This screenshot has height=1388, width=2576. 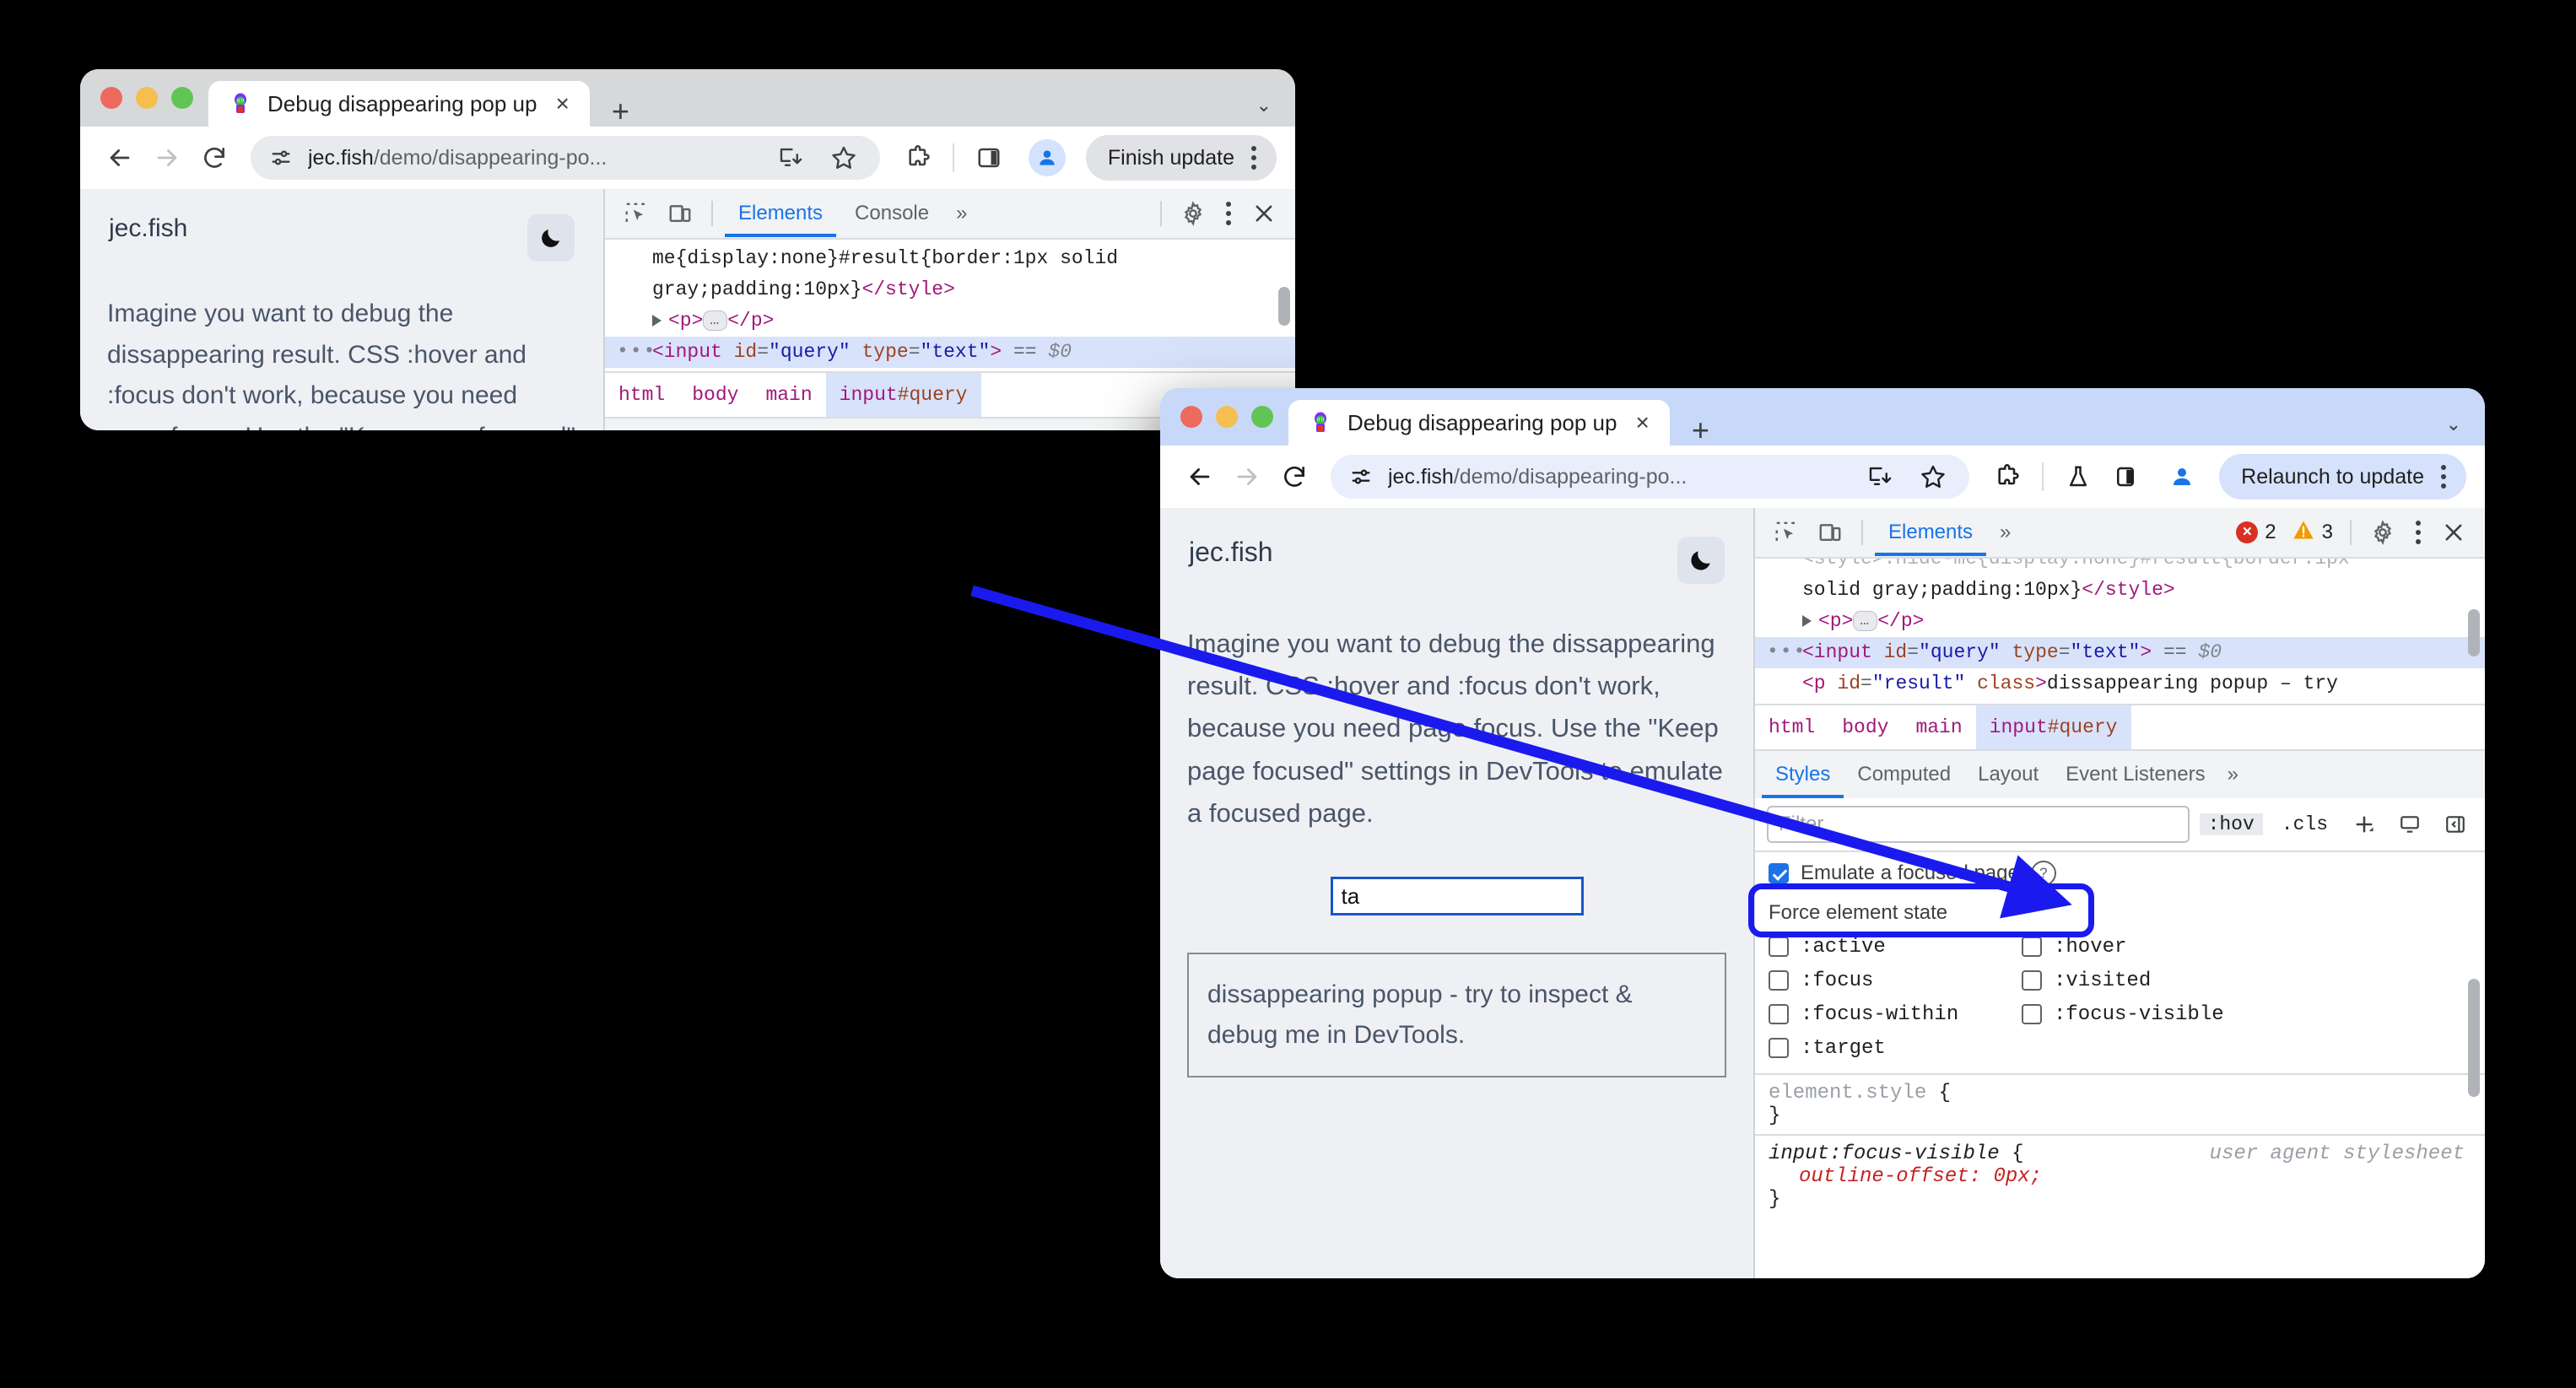 I want to click on tab-styles: Styles, so click(x=1803, y=775).